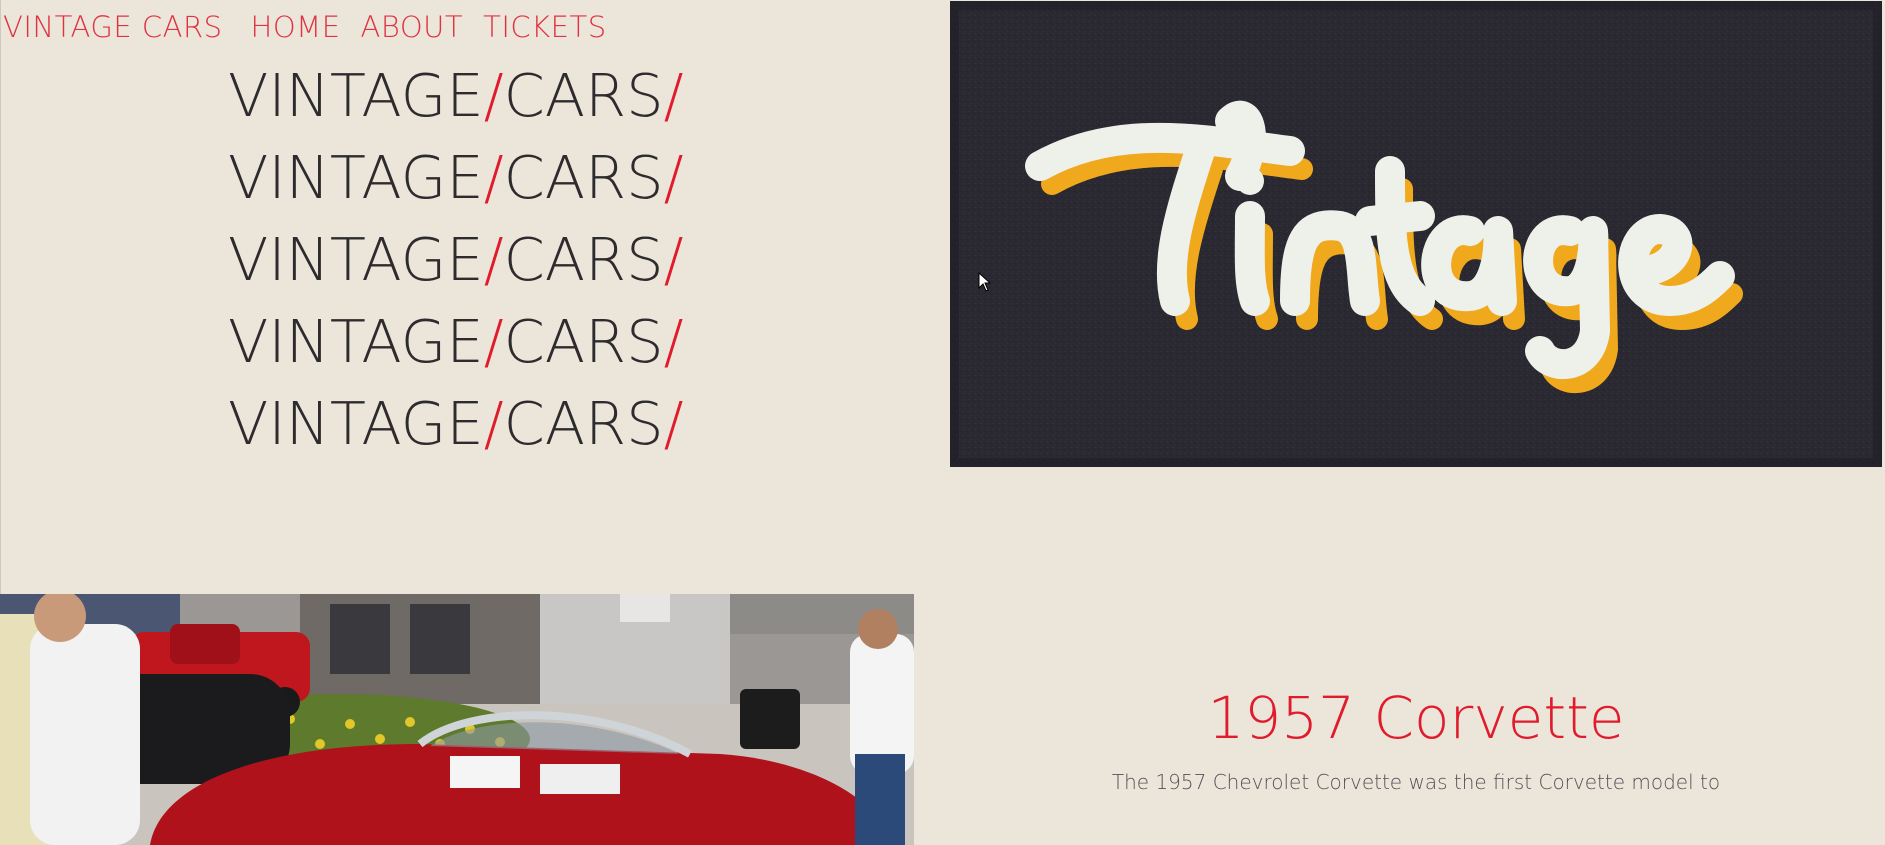 Image resolution: width=1885 pixels, height=845 pixels. Describe the element at coordinates (1416, 718) in the screenshot. I see `article-title: 1957 Corvette` at that location.